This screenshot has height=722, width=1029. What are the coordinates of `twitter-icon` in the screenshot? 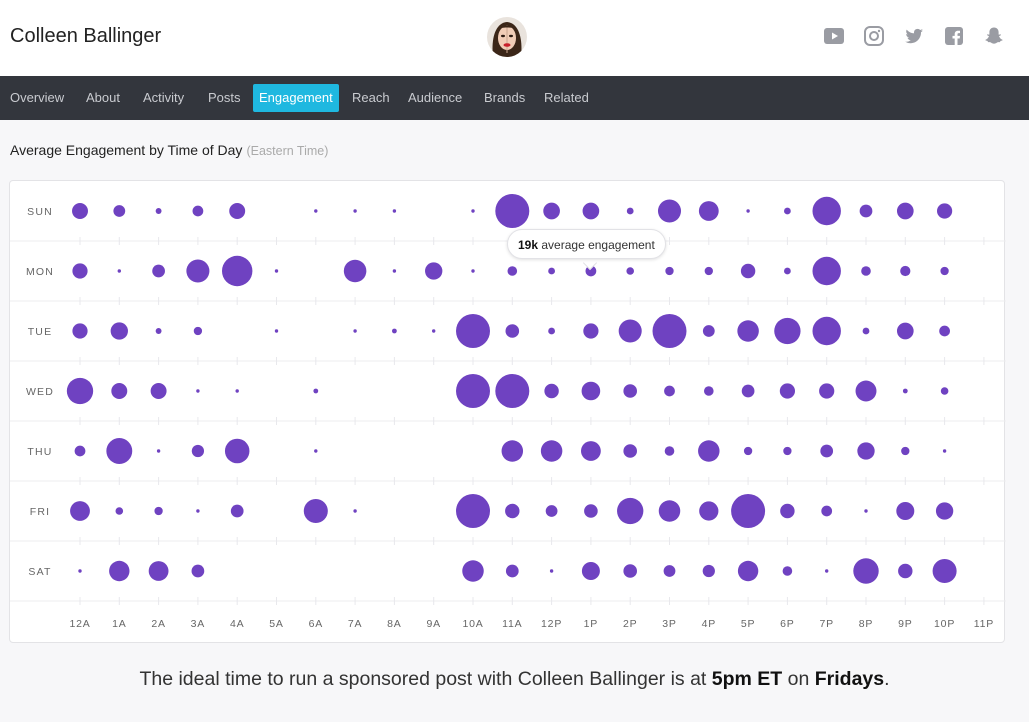 It's located at (914, 36).